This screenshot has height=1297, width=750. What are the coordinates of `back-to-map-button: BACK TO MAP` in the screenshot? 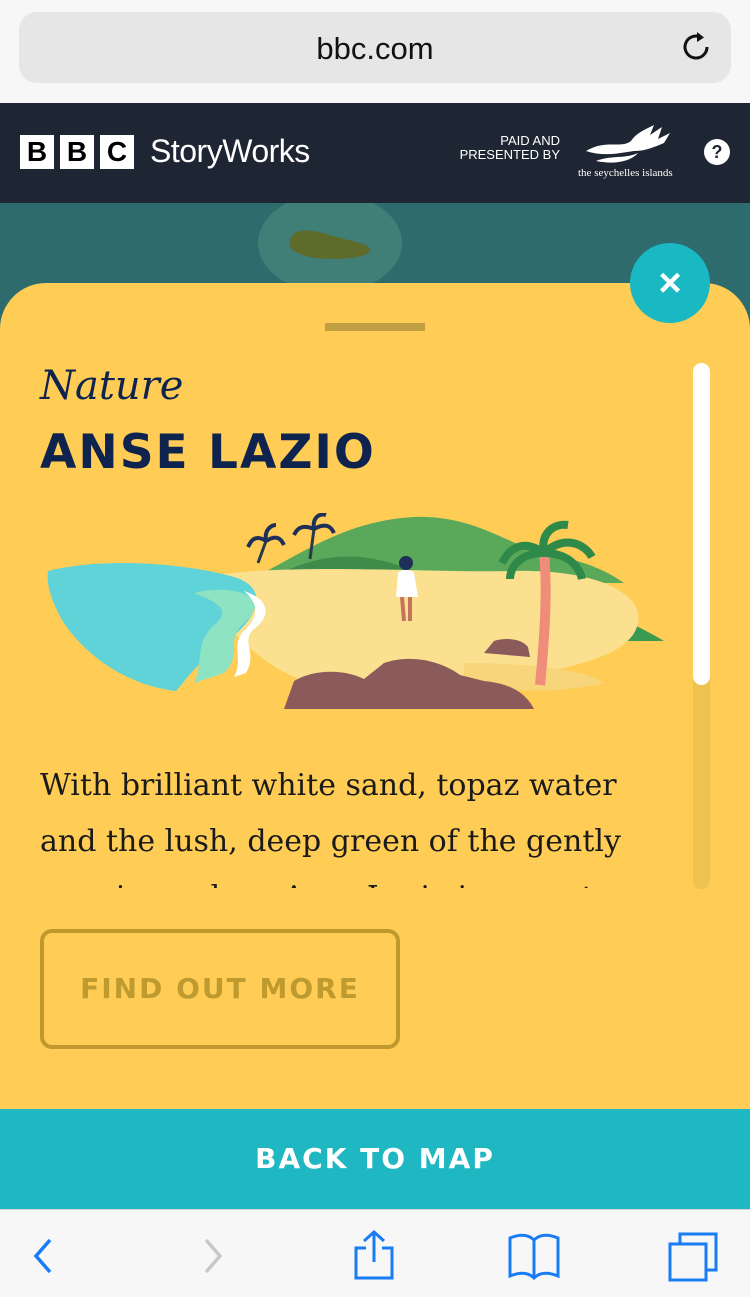 It's located at (375, 1159).